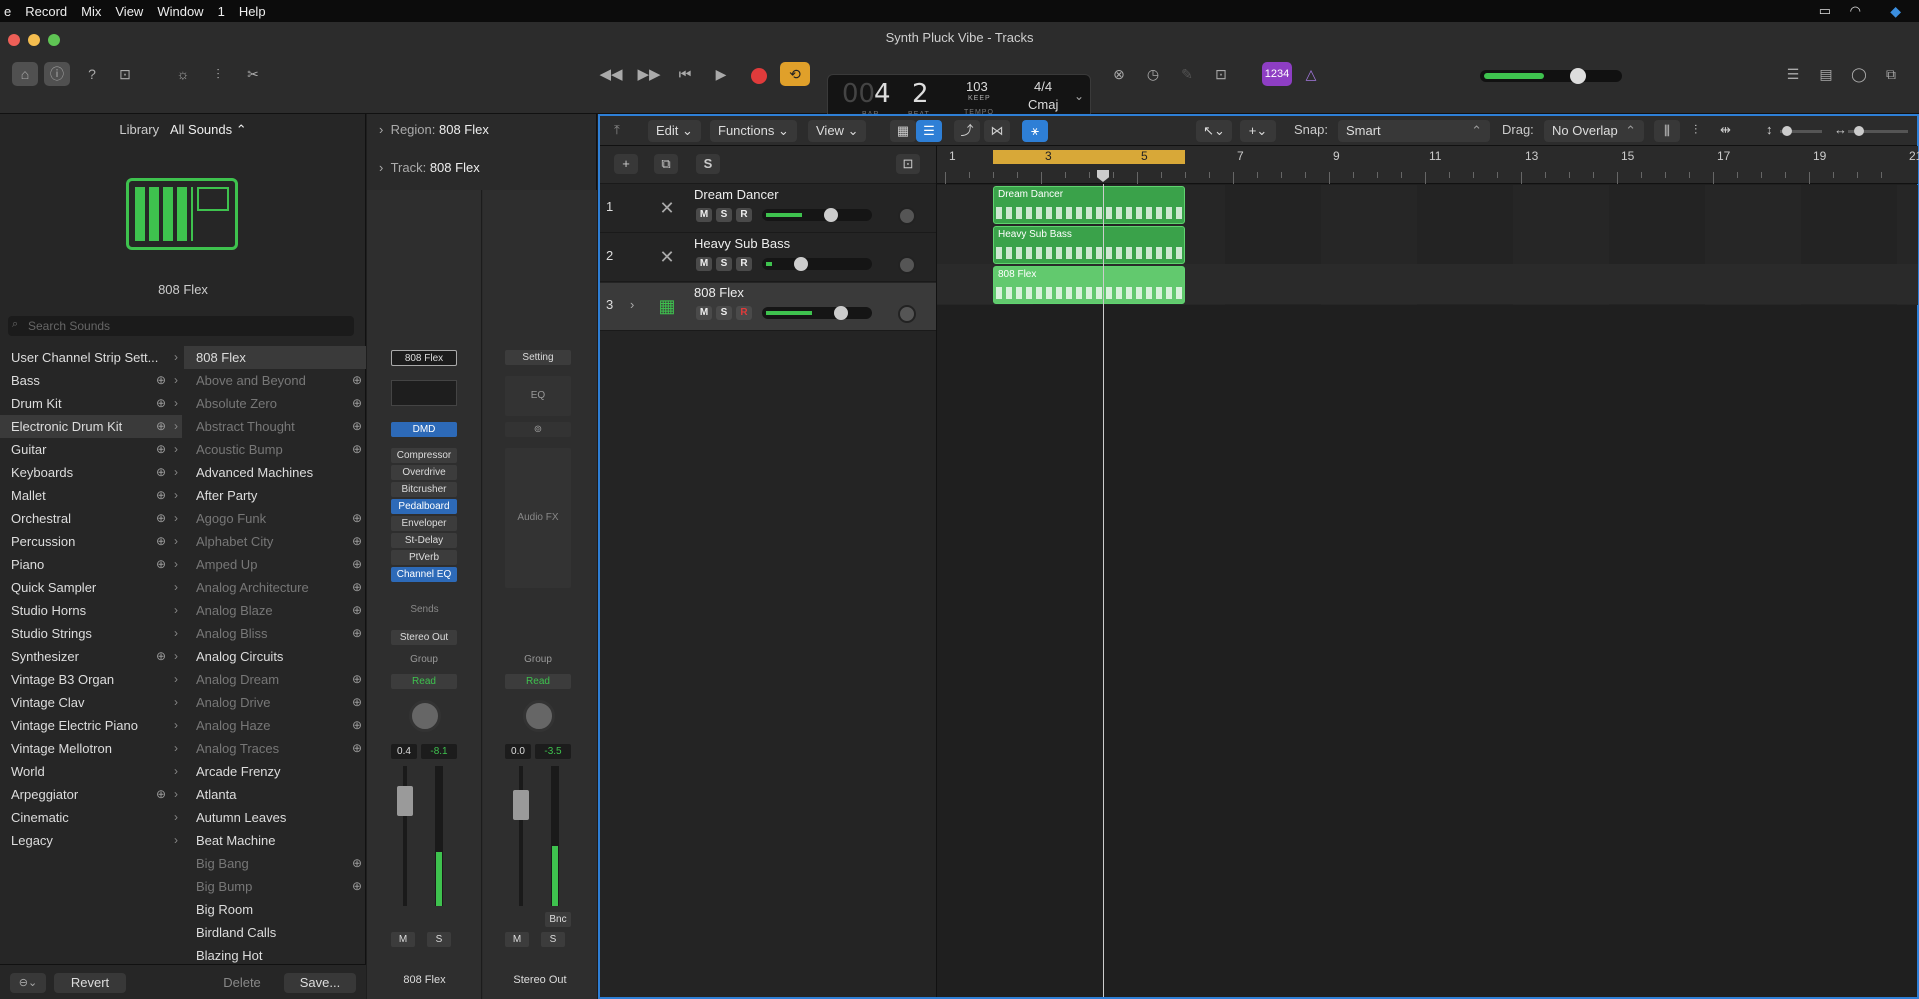 Image resolution: width=1919 pixels, height=999 pixels. I want to click on eq-thumbnail, so click(424, 393).